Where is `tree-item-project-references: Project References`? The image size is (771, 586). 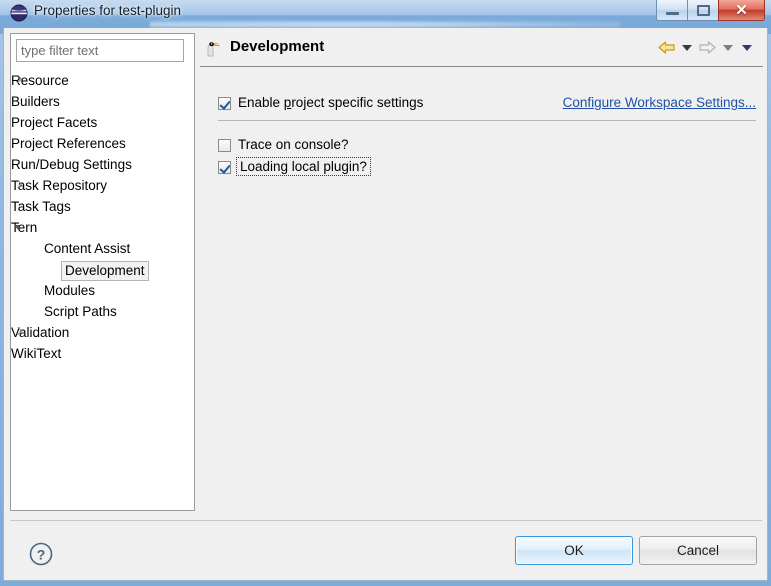 tree-item-project-references: Project References is located at coordinates (102, 143).